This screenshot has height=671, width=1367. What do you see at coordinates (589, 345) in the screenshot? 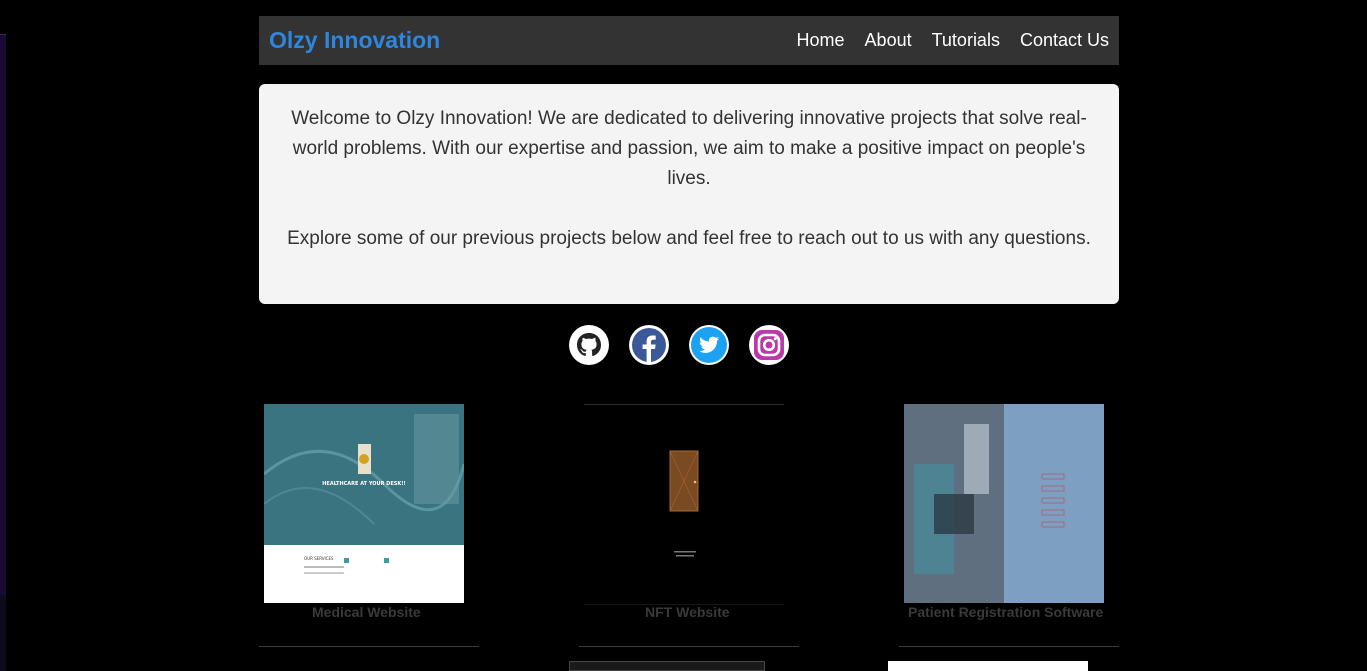
I see `github-icon` at bounding box center [589, 345].